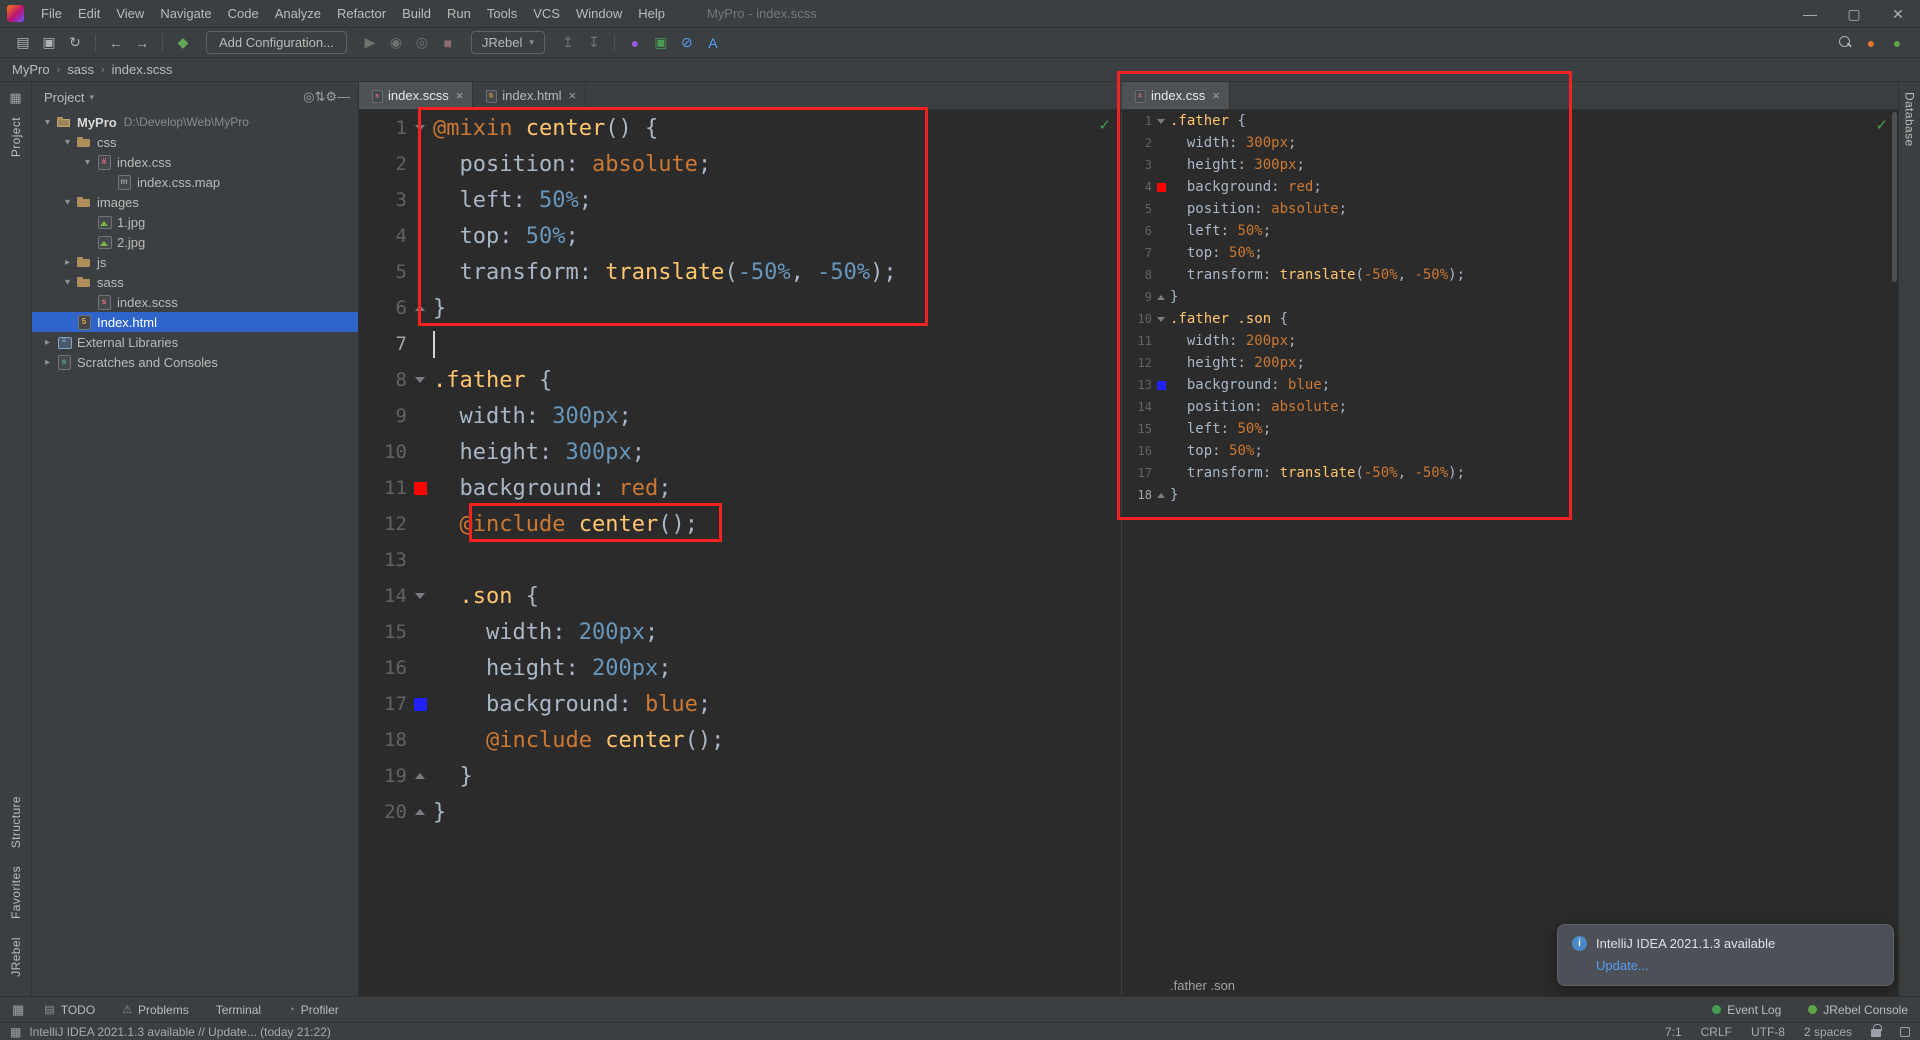 Image resolution: width=1920 pixels, height=1040 pixels. I want to click on menu-build: Build, so click(416, 14).